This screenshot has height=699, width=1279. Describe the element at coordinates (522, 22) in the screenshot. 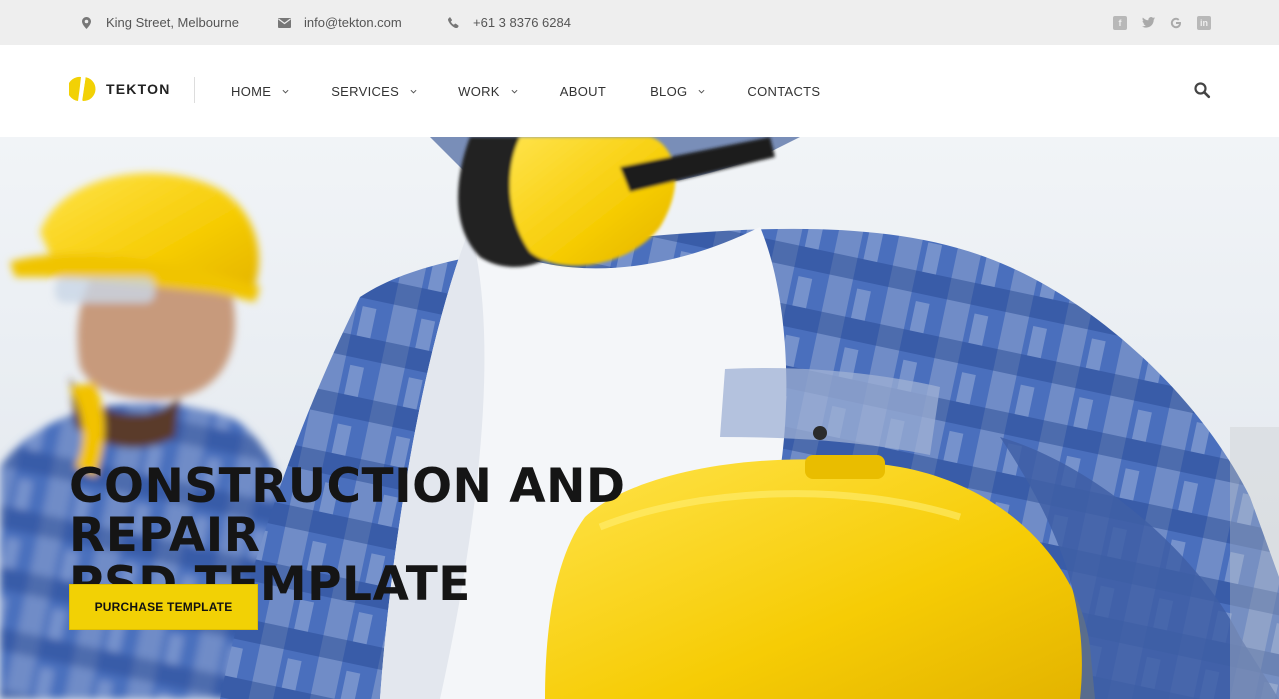

I see `phone-text: +61 3 8376 6284` at that location.